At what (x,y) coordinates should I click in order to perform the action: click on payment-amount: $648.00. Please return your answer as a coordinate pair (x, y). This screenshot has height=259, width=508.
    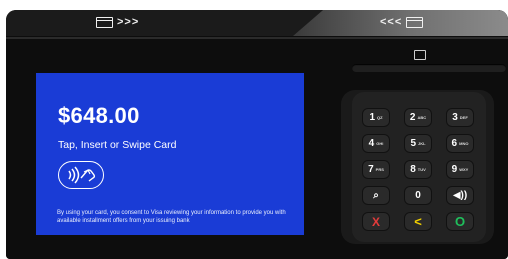
    Looking at the image, I should click on (99, 115).